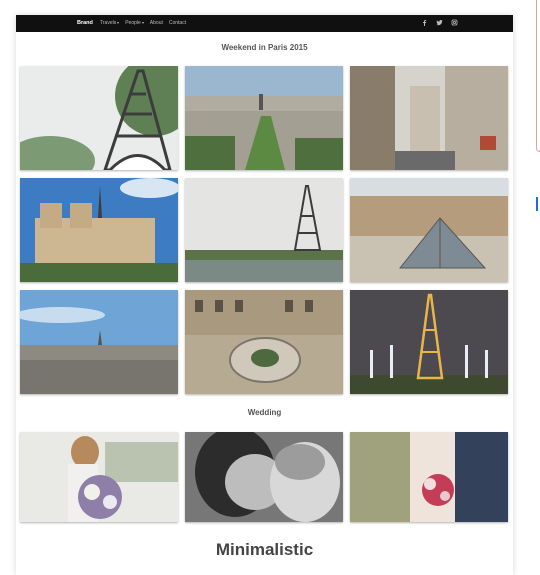  I want to click on louvre-pyramid-photo, so click(429, 230).